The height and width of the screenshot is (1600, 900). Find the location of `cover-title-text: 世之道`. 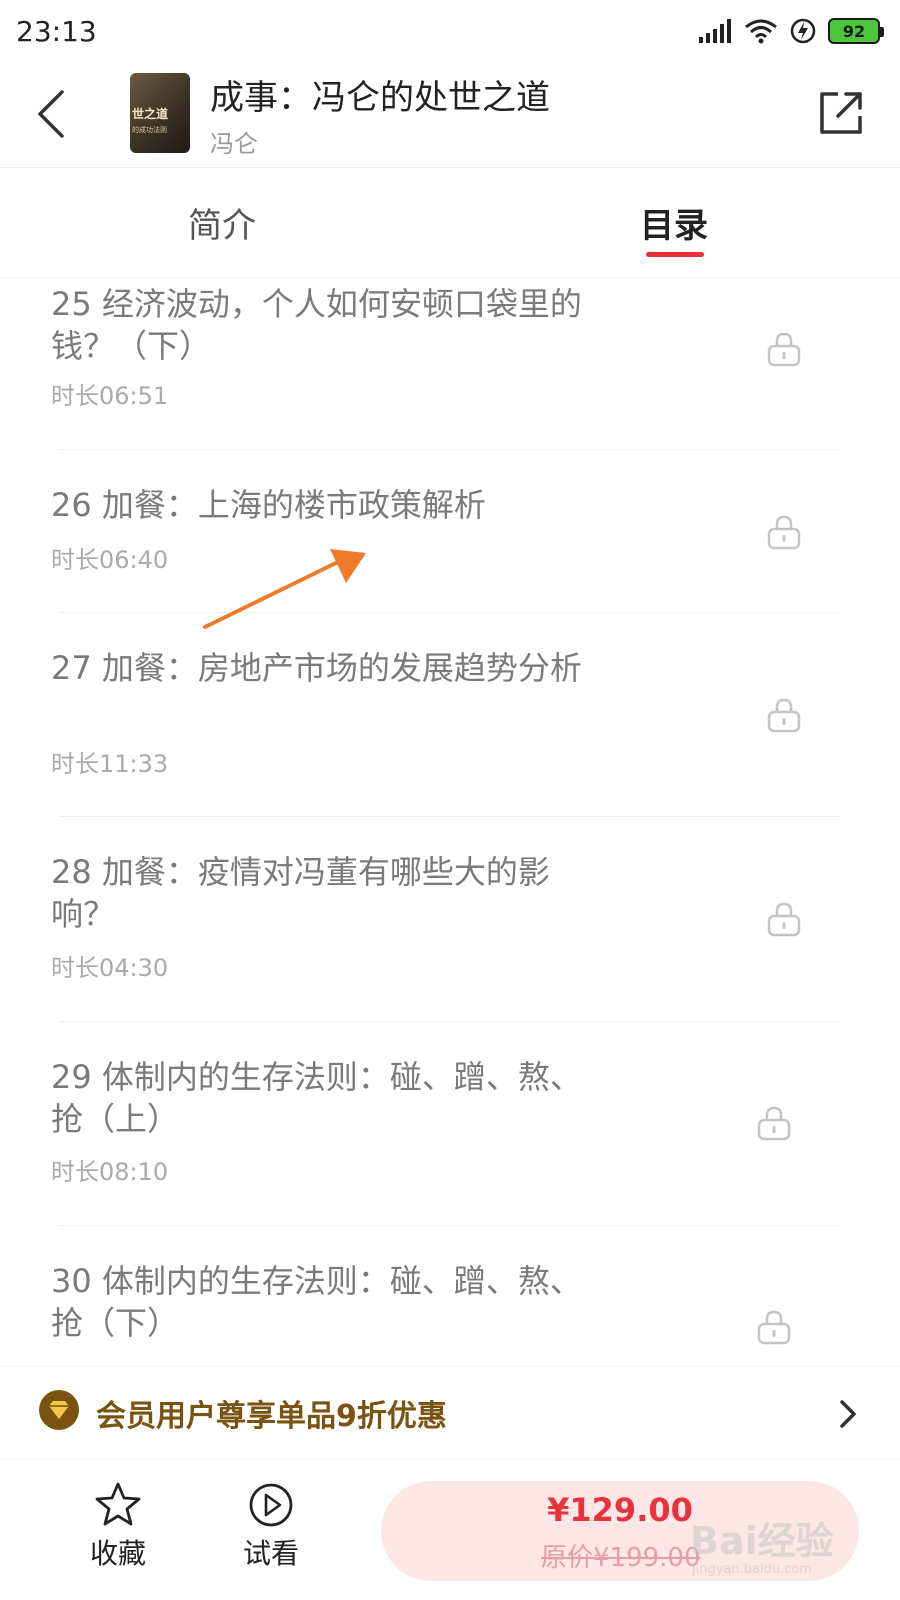

cover-title-text: 世之道 is located at coordinates (150, 114).